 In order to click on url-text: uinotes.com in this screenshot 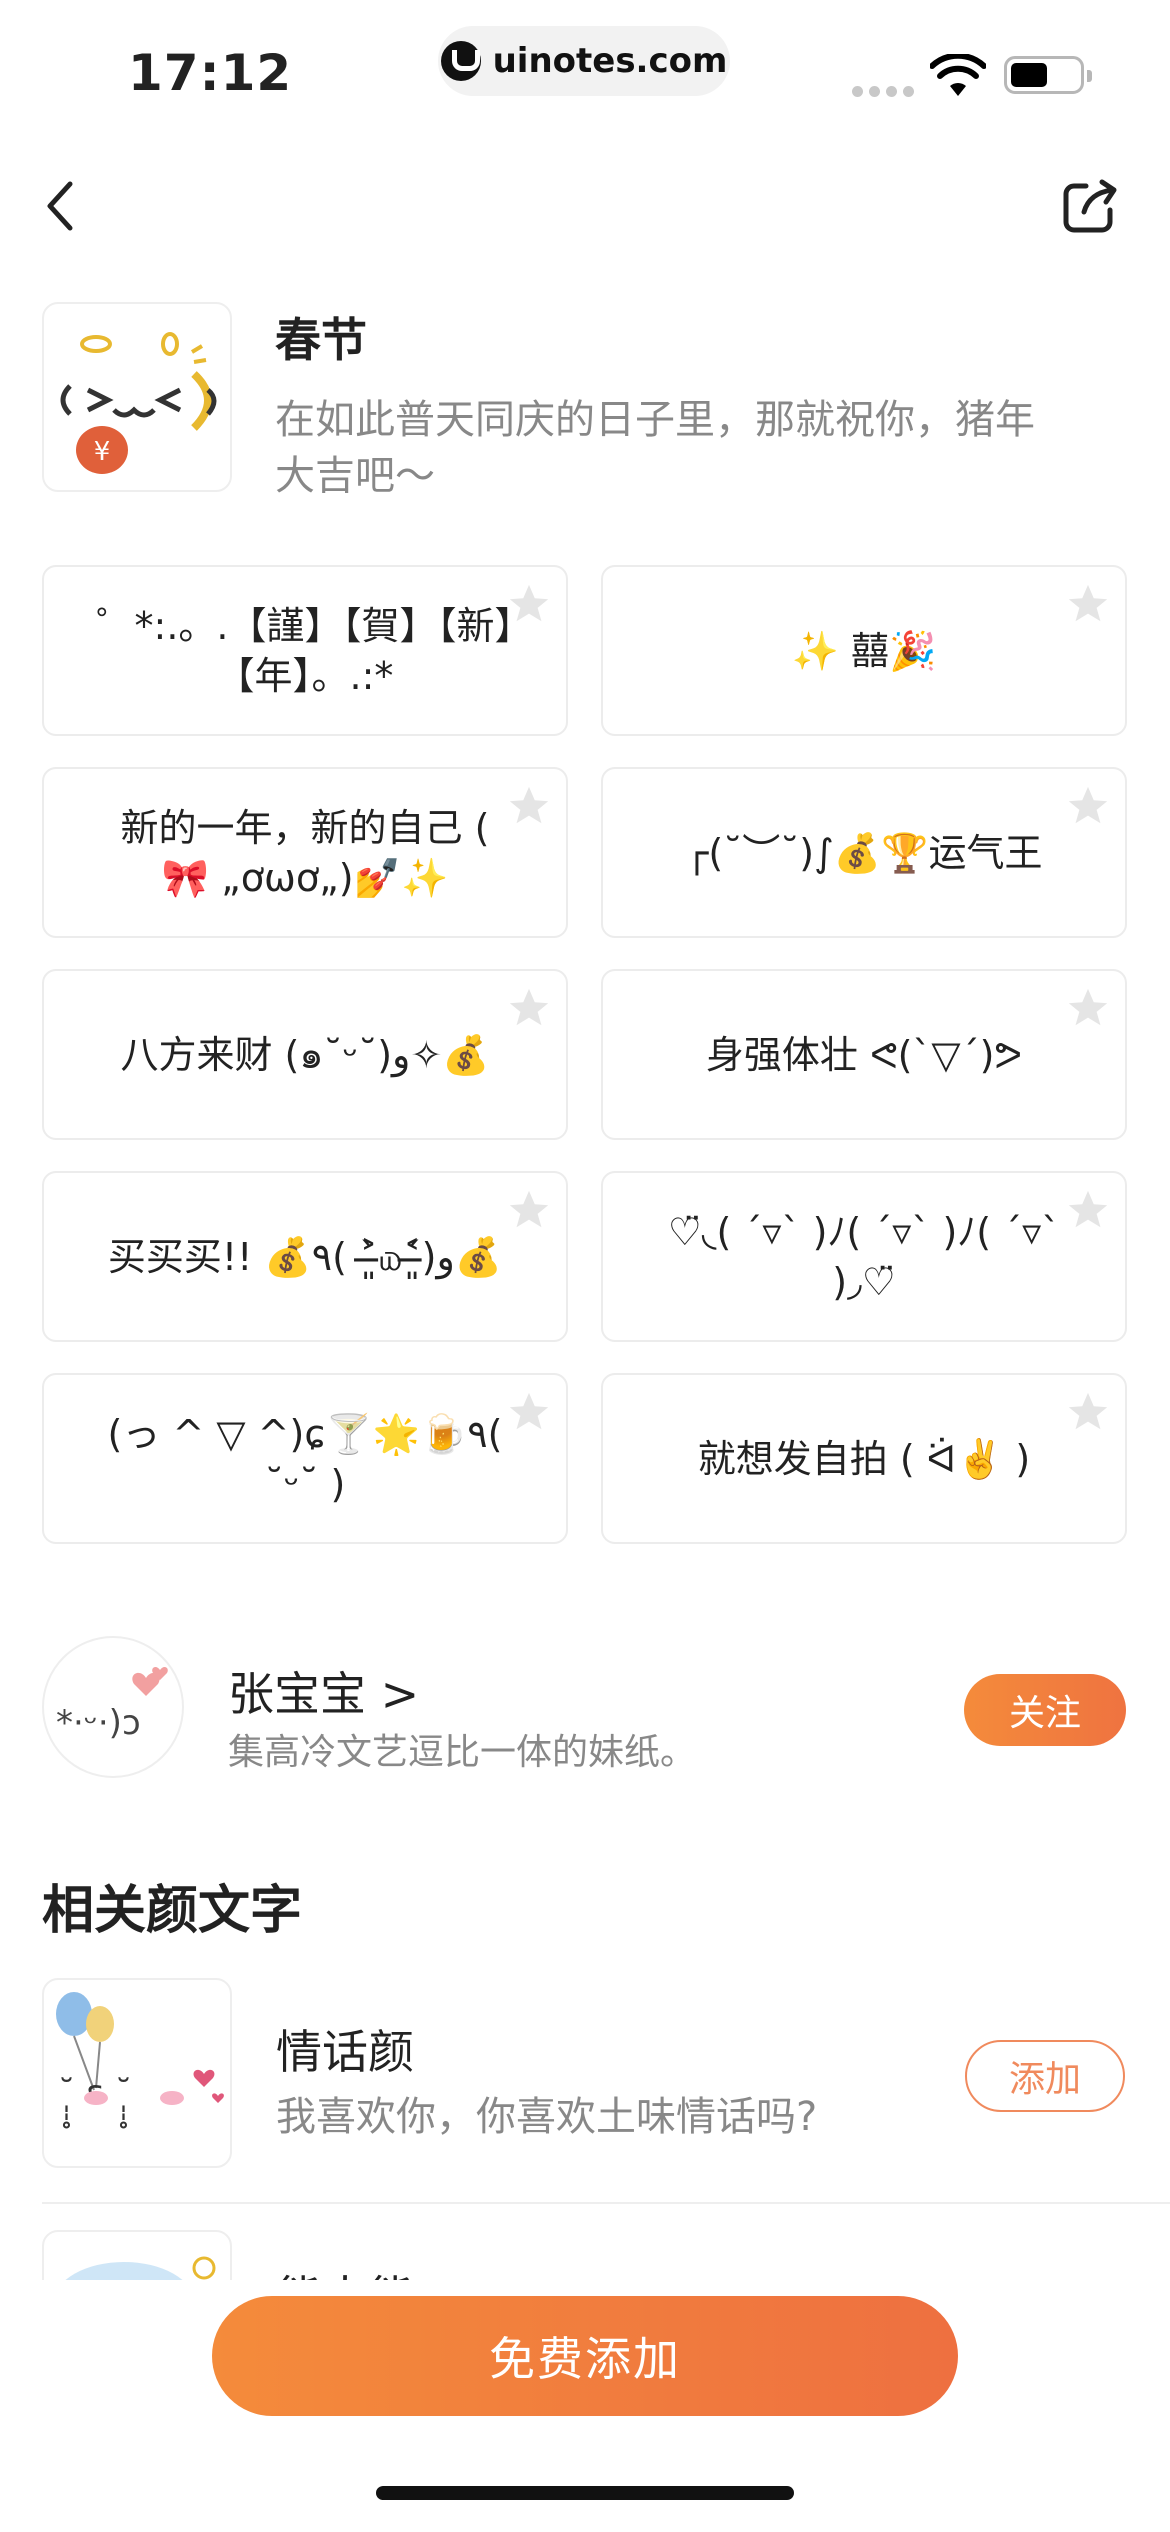, I will do `click(610, 61)`.